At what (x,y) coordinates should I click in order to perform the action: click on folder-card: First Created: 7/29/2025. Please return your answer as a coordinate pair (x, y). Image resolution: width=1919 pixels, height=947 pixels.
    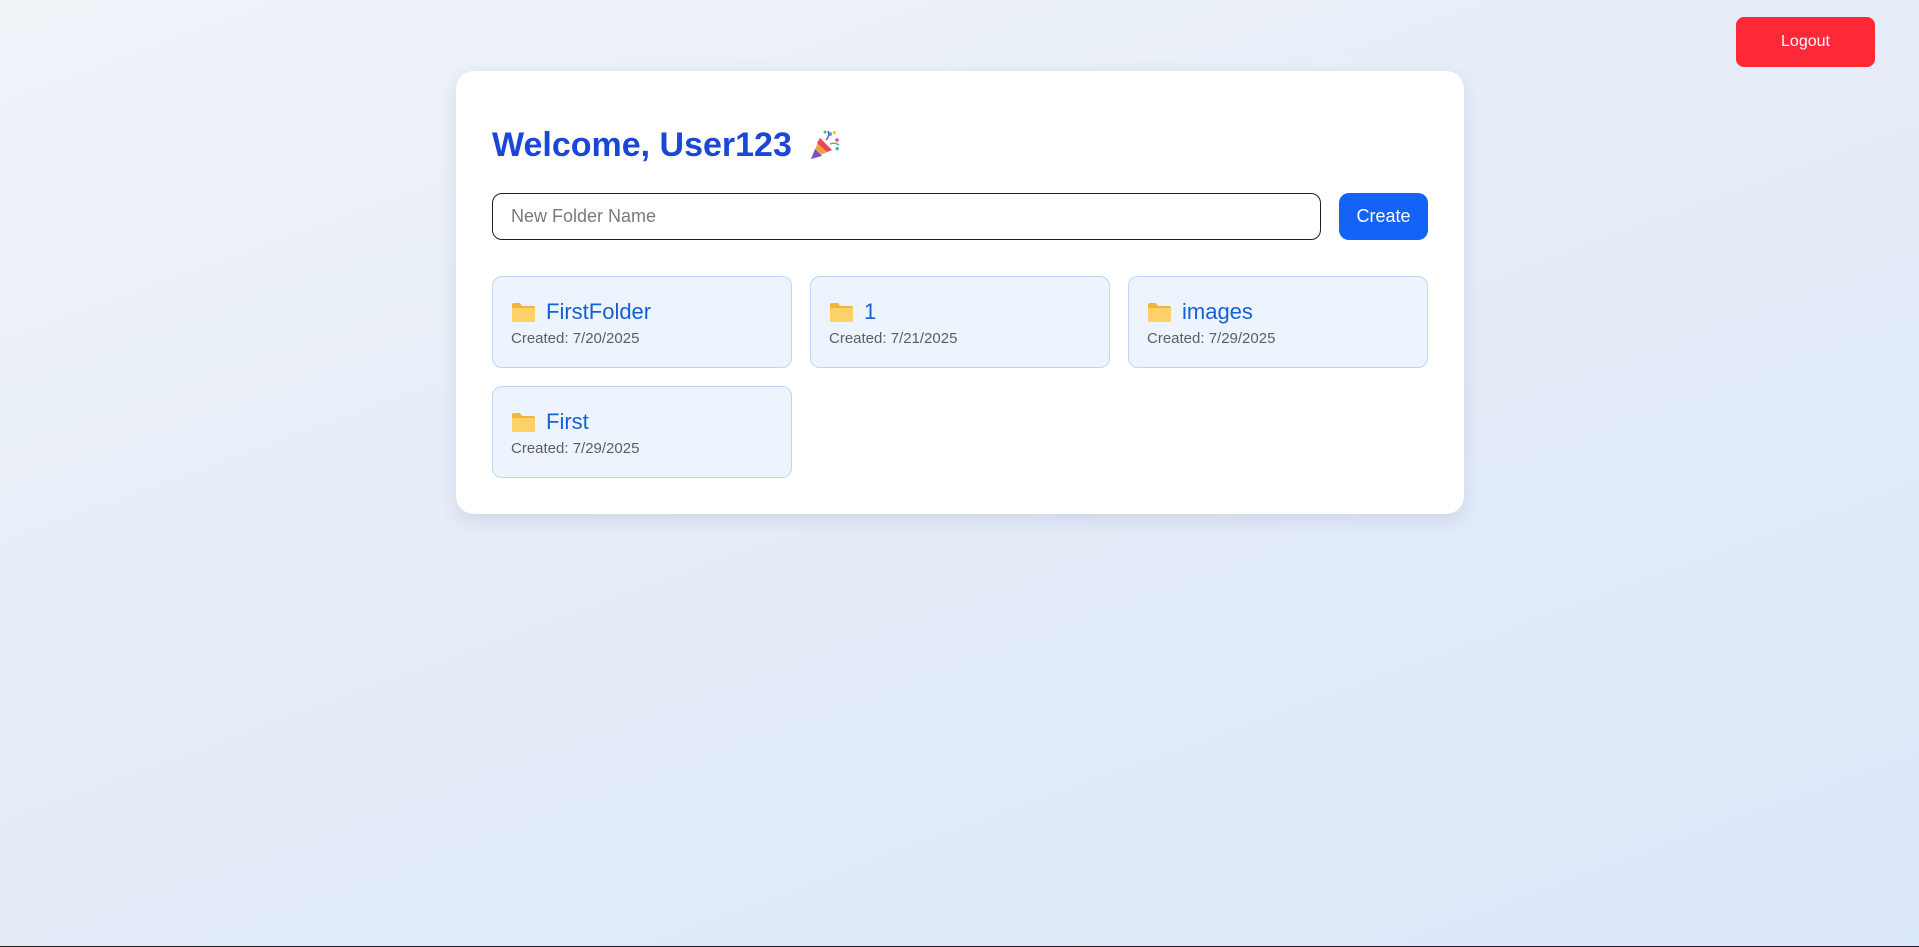
    Looking at the image, I should click on (642, 432).